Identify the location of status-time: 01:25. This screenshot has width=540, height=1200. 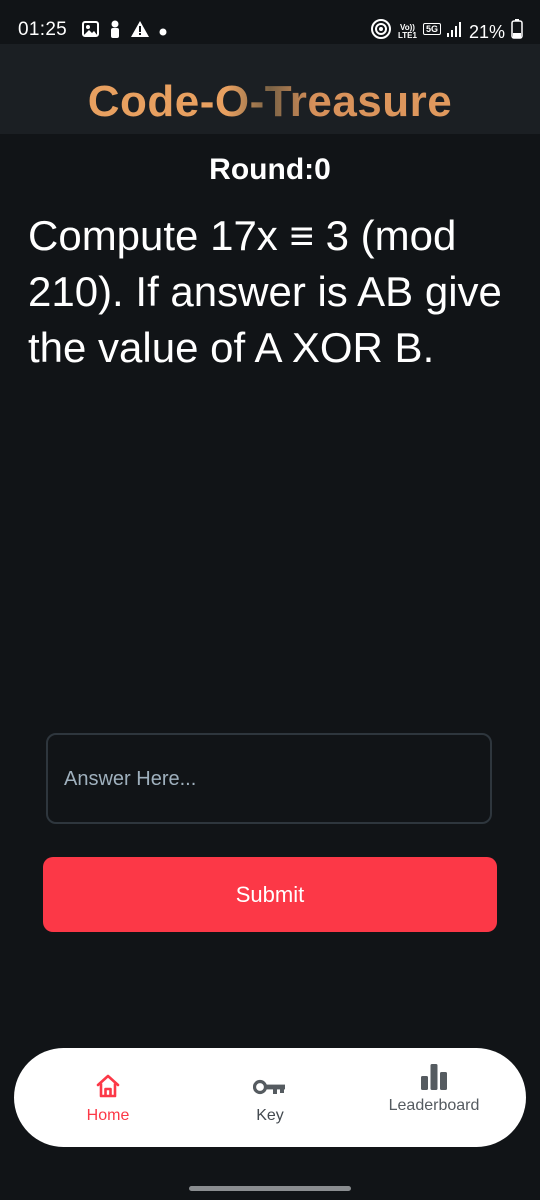
(43, 29).